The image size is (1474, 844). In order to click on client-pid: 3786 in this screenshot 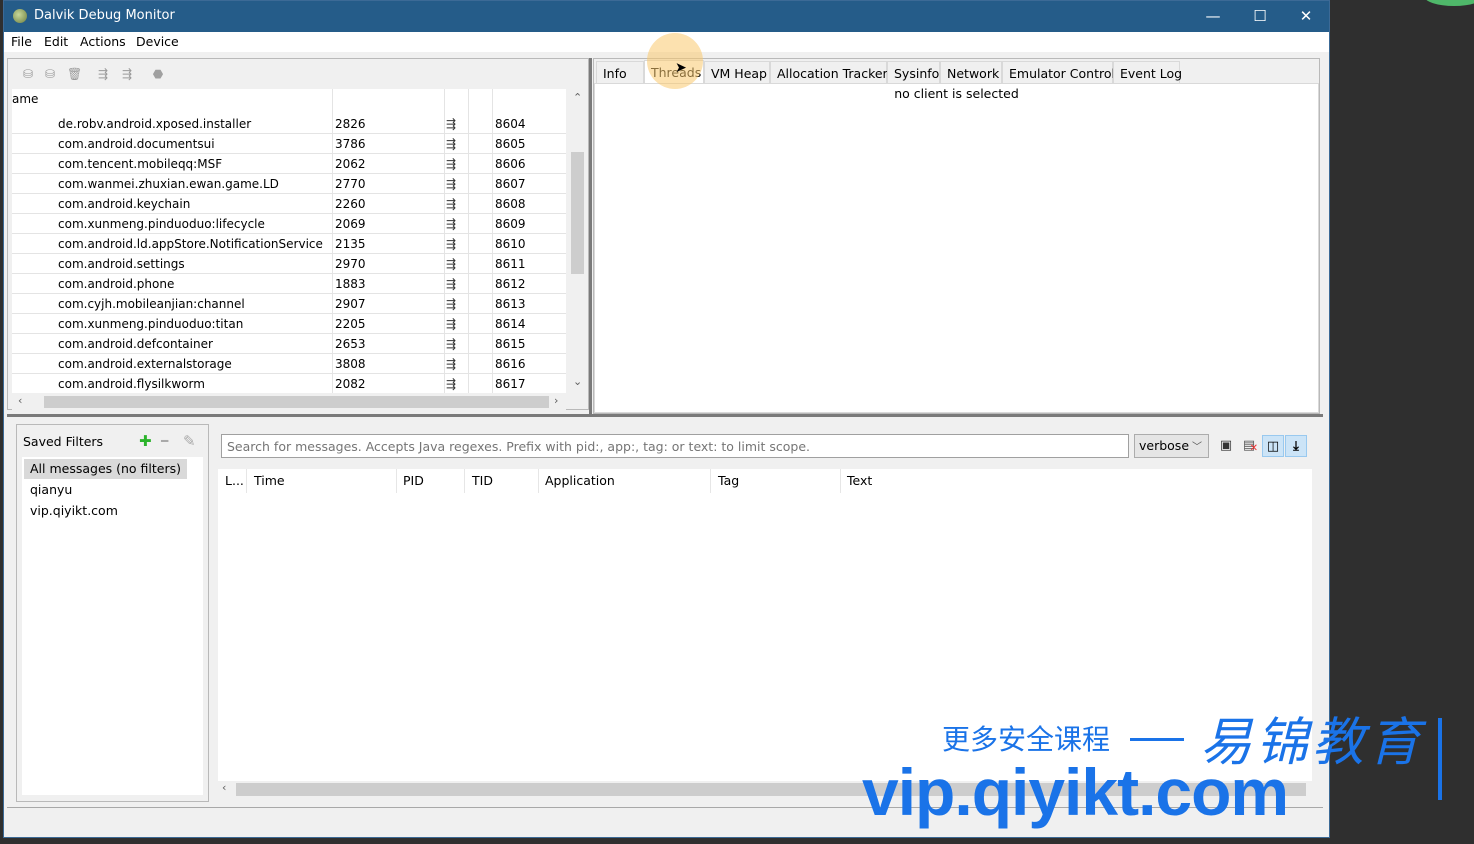, I will do `click(350, 144)`.